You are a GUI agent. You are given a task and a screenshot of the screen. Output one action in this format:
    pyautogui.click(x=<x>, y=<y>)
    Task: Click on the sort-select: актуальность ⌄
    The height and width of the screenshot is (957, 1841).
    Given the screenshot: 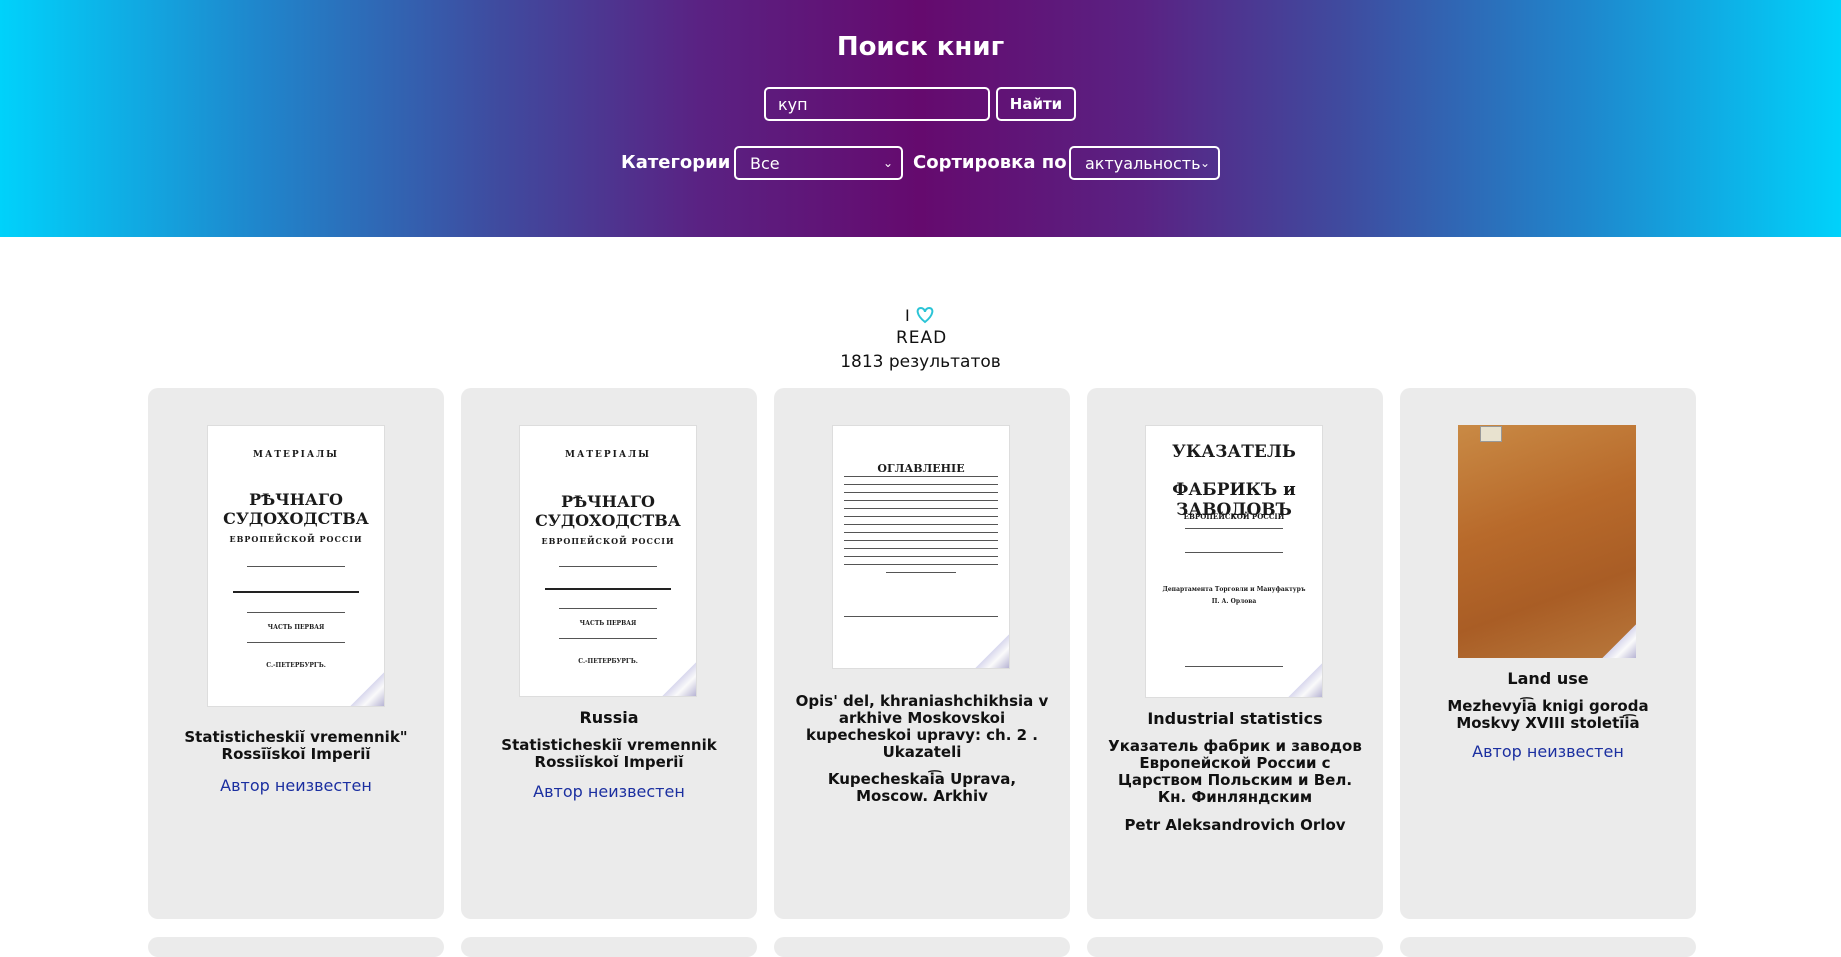 What is the action you would take?
    pyautogui.click(x=1144, y=163)
    